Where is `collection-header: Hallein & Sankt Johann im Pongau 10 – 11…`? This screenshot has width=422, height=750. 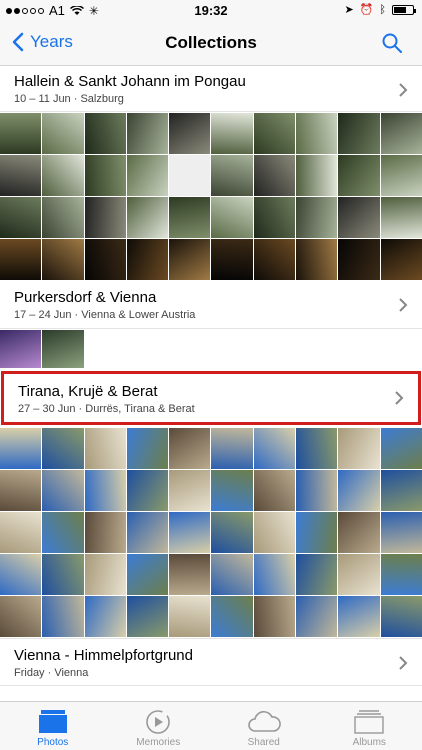 collection-header: Hallein & Sankt Johann im Pongau 10 – 11… is located at coordinates (211, 89).